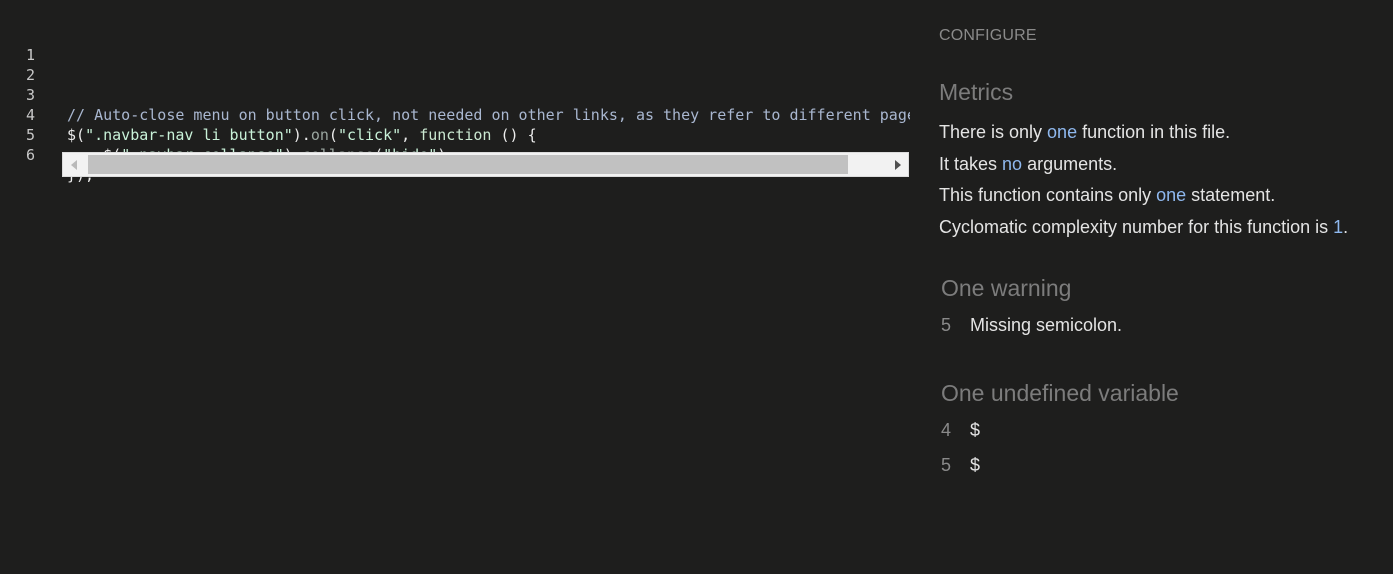  What do you see at coordinates (955, 430) in the screenshot?
I see `undefined-line-number: 4` at bounding box center [955, 430].